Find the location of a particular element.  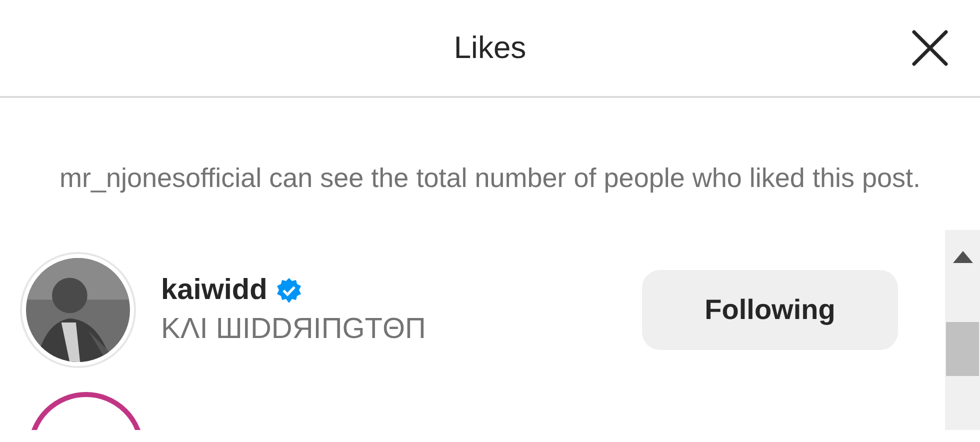

username: kaiwidd is located at coordinates (214, 290).